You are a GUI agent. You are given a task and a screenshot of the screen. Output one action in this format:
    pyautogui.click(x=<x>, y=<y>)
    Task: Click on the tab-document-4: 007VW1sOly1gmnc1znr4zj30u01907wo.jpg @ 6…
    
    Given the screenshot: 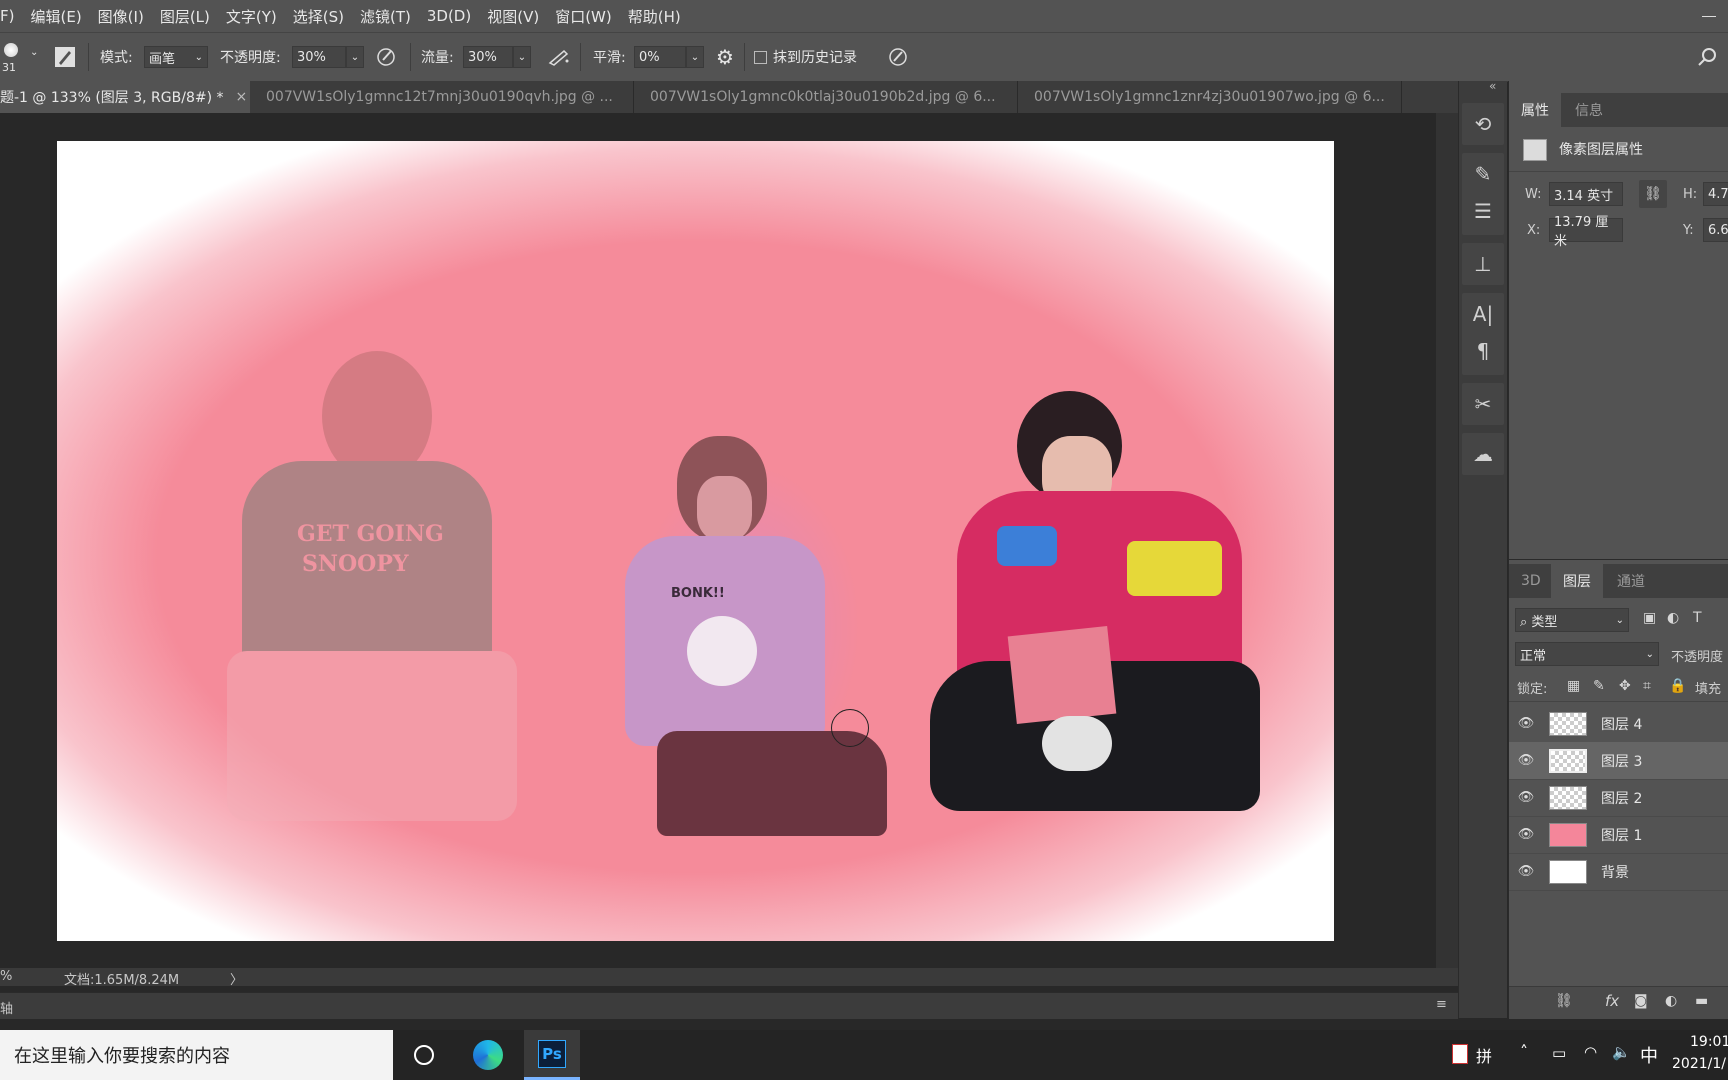 What is the action you would take?
    pyautogui.click(x=1210, y=97)
    